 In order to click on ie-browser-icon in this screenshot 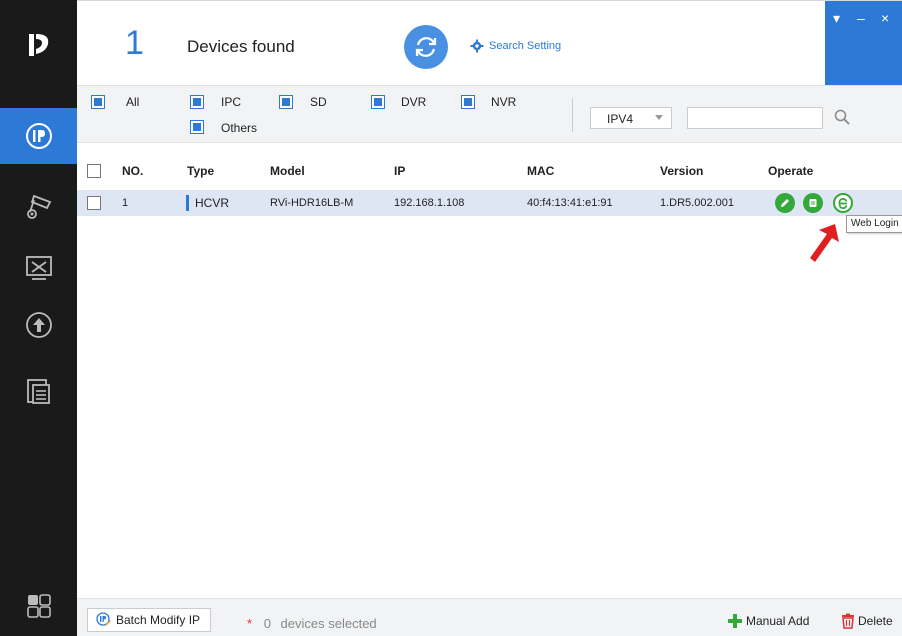, I will do `click(843, 203)`.